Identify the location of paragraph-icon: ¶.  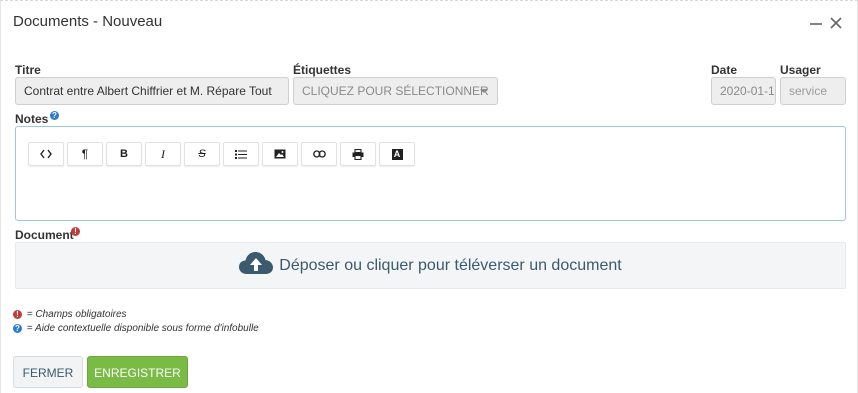
(85, 154).